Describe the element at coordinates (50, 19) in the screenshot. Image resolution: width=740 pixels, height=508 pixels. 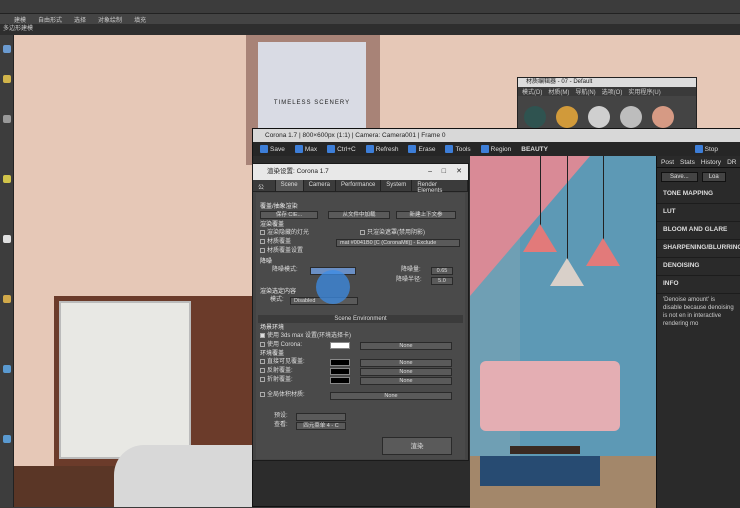
I see `ribbon-tab: 自由形式` at that location.